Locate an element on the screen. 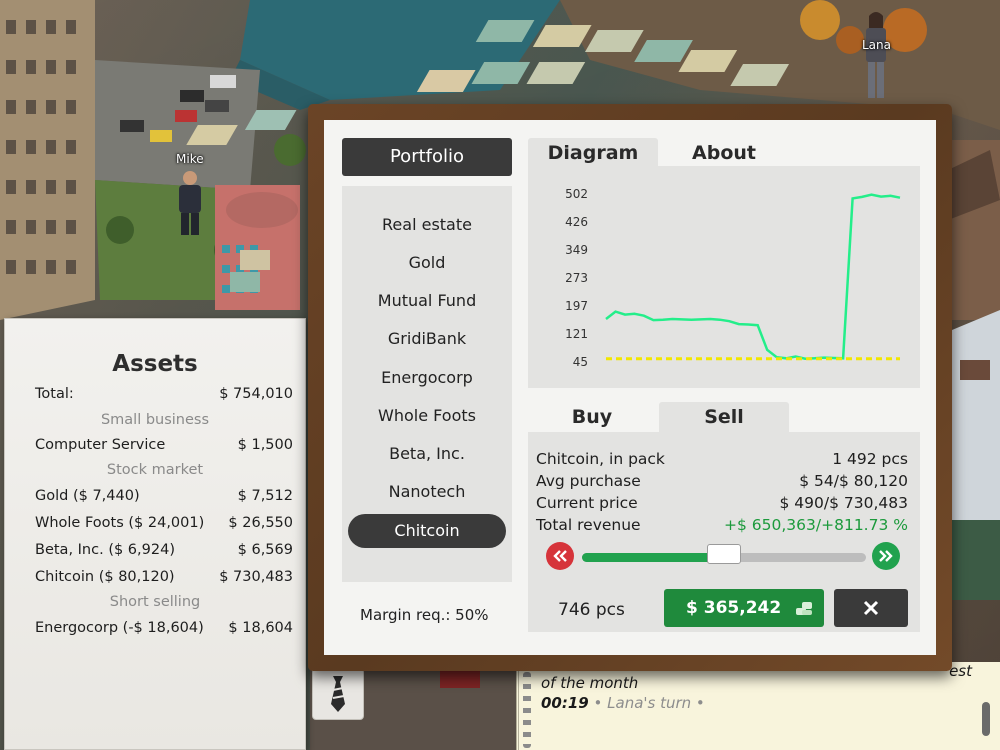 Image resolution: width=1000 pixels, height=750 pixels. decrease-quantity-button is located at coordinates (560, 556).